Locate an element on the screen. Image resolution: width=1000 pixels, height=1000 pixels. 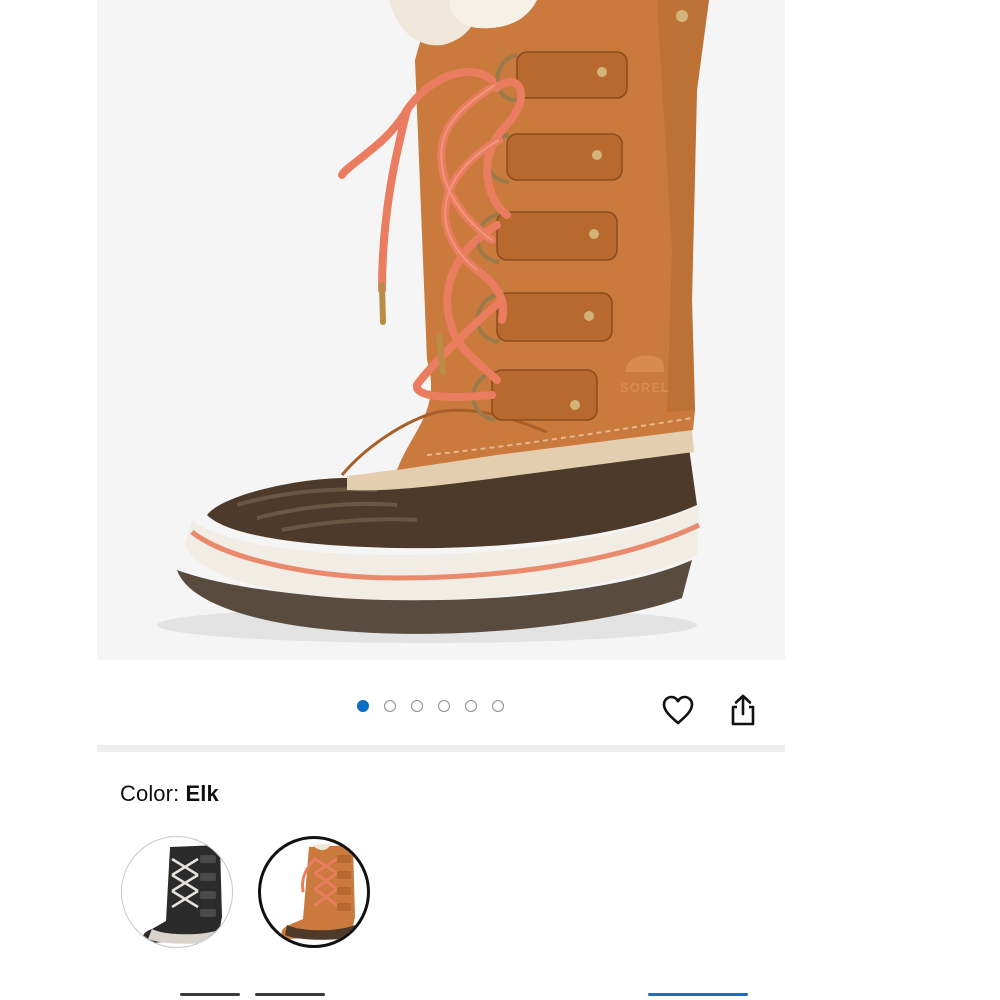
black-boot-thumbnail is located at coordinates (182, 894).